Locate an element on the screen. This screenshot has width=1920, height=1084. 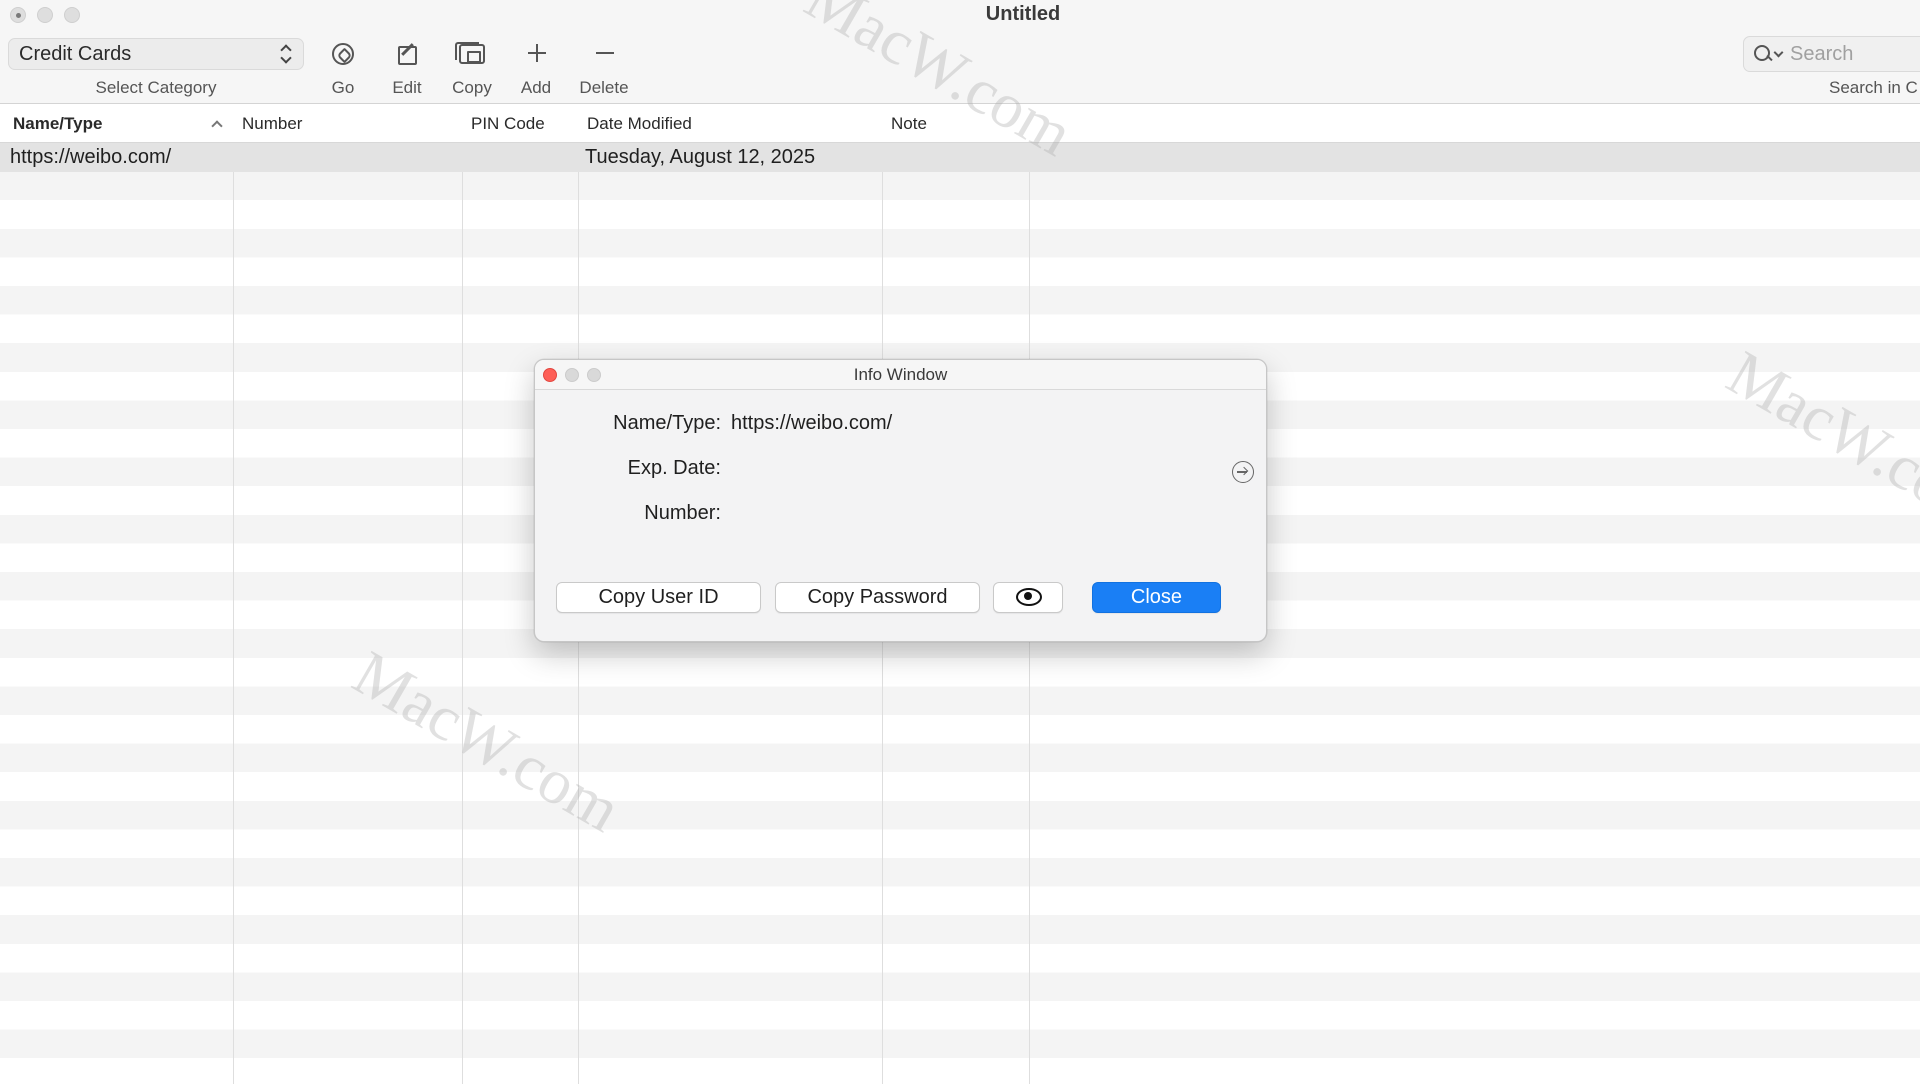
cell-date-modified: Tuesday, August 12, 2025 is located at coordinates (700, 157).